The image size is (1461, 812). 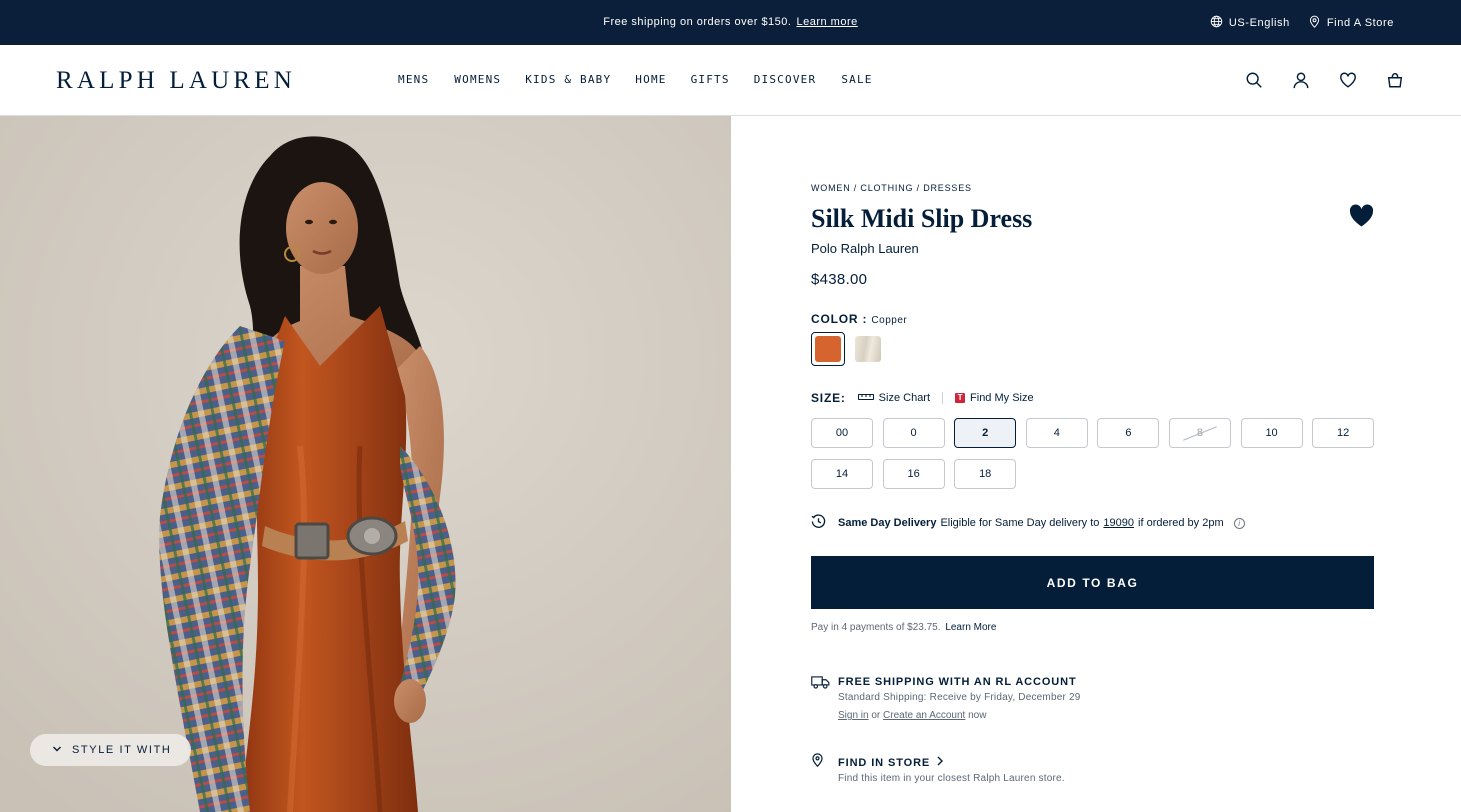 What do you see at coordinates (868, 349) in the screenshot?
I see `swatch-cream` at bounding box center [868, 349].